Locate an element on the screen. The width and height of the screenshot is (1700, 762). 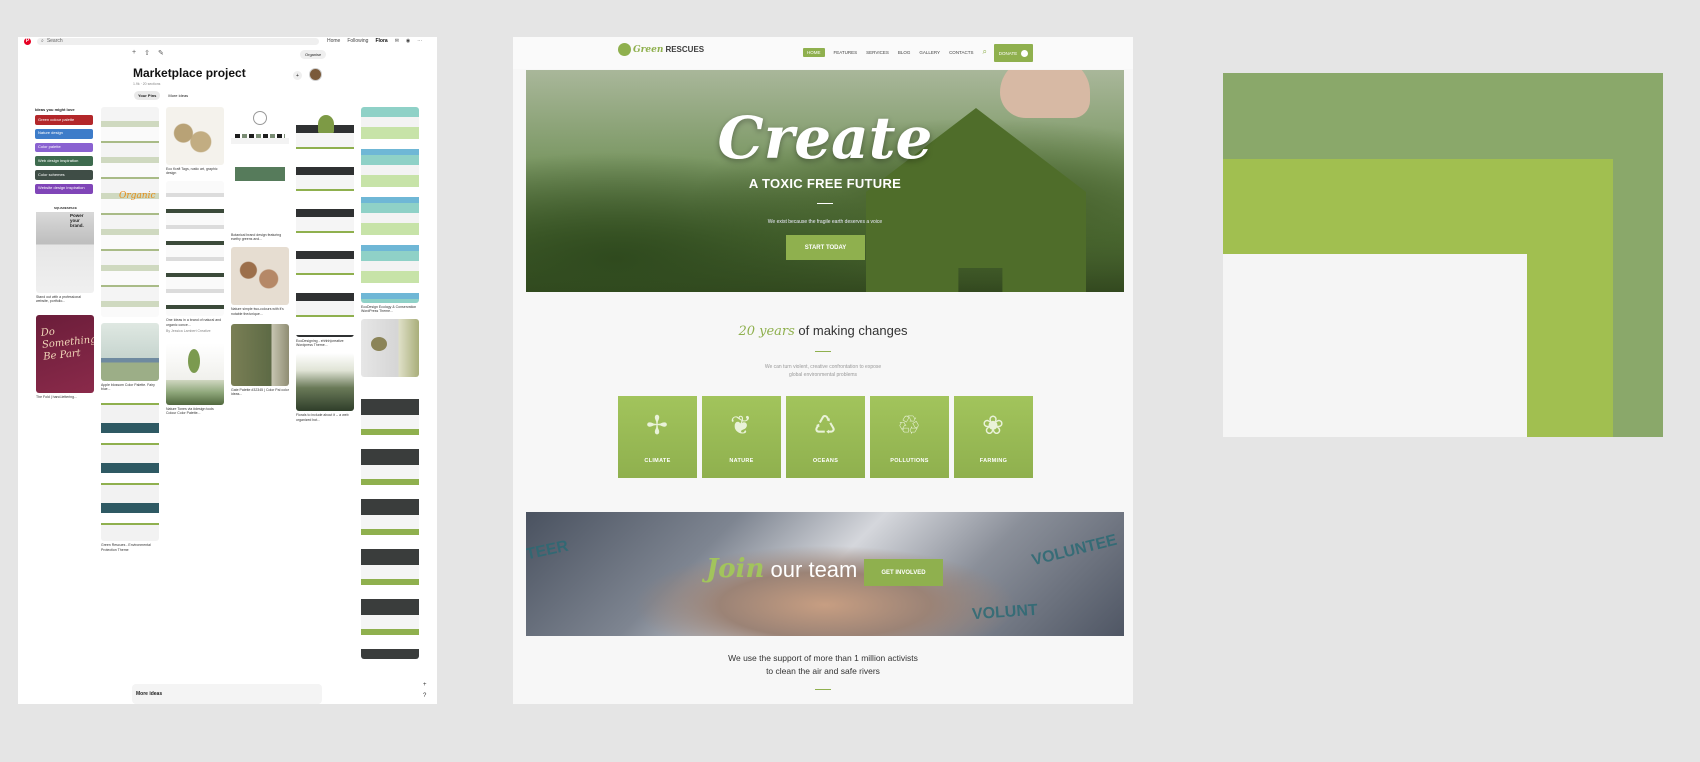
share-icon: ⇧ is located at coordinates (147, 53).